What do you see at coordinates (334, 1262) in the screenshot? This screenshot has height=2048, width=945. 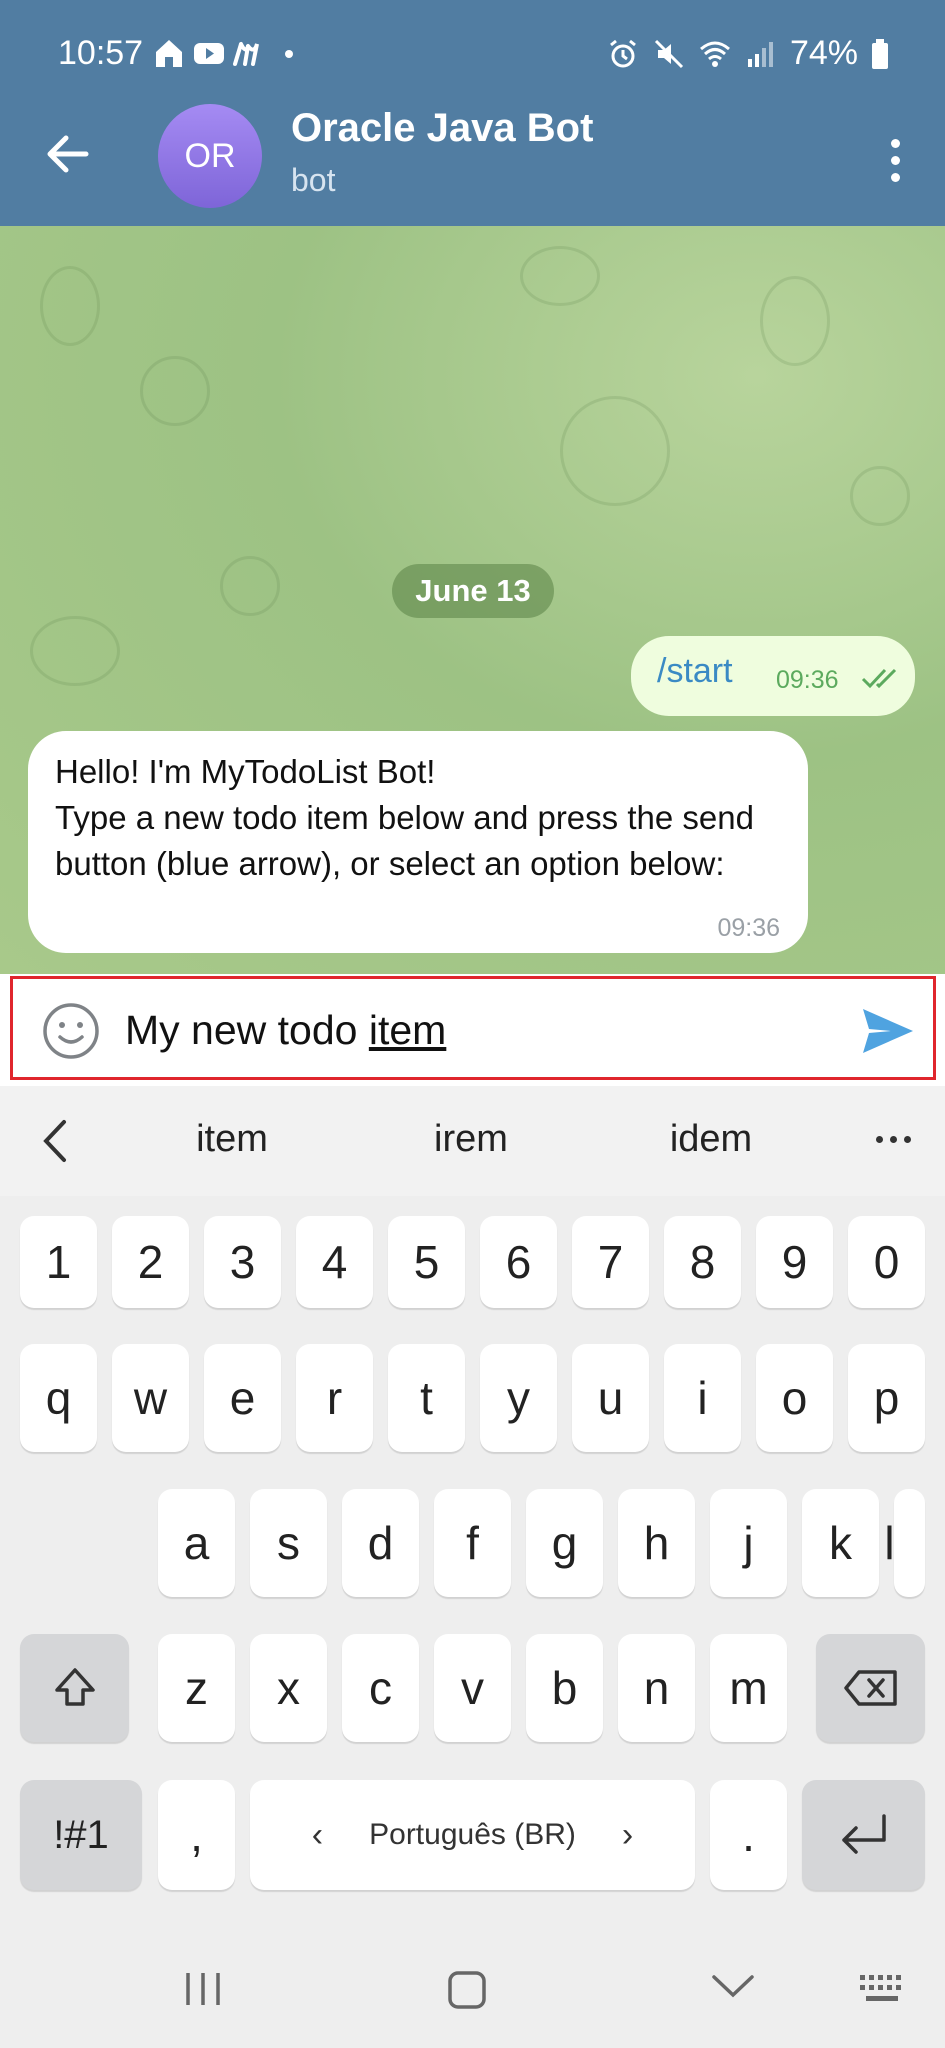 I see `key-4: 4` at bounding box center [334, 1262].